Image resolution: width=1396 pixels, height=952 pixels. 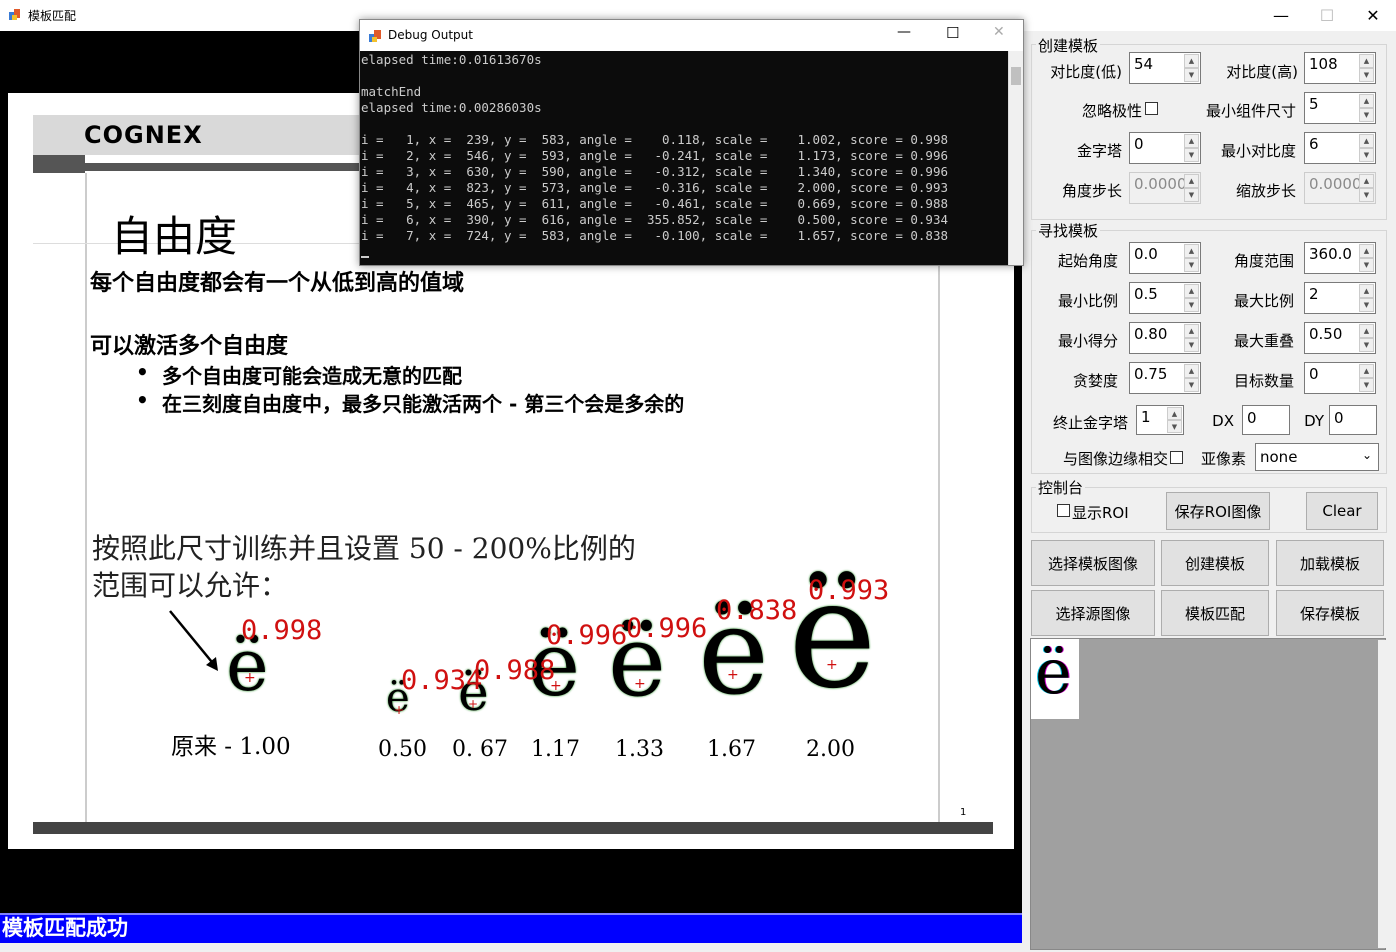 I want to click on match-score: 0.996, so click(x=667, y=628).